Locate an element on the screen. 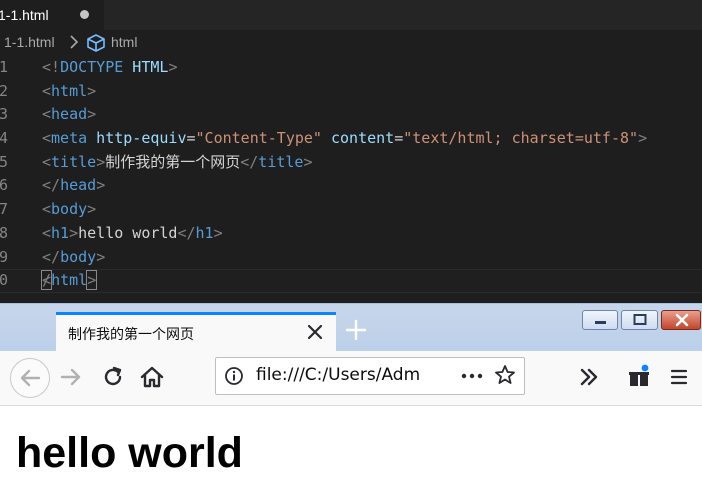 This screenshot has width=702, height=486. more-dots-icon is located at coordinates (472, 376).